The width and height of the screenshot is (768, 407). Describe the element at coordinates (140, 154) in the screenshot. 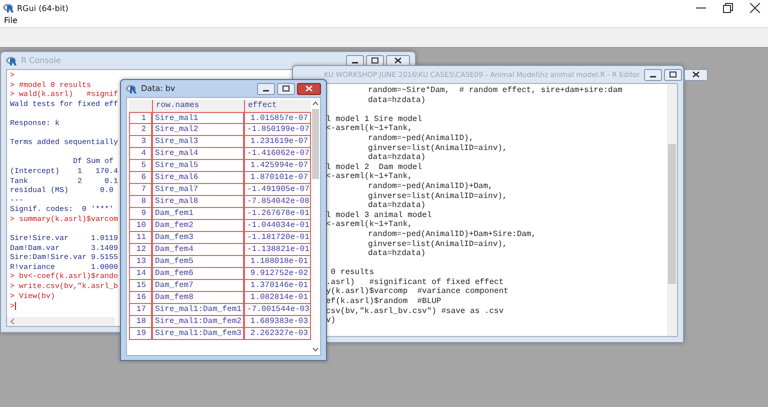

I see `row-number: 4` at that location.